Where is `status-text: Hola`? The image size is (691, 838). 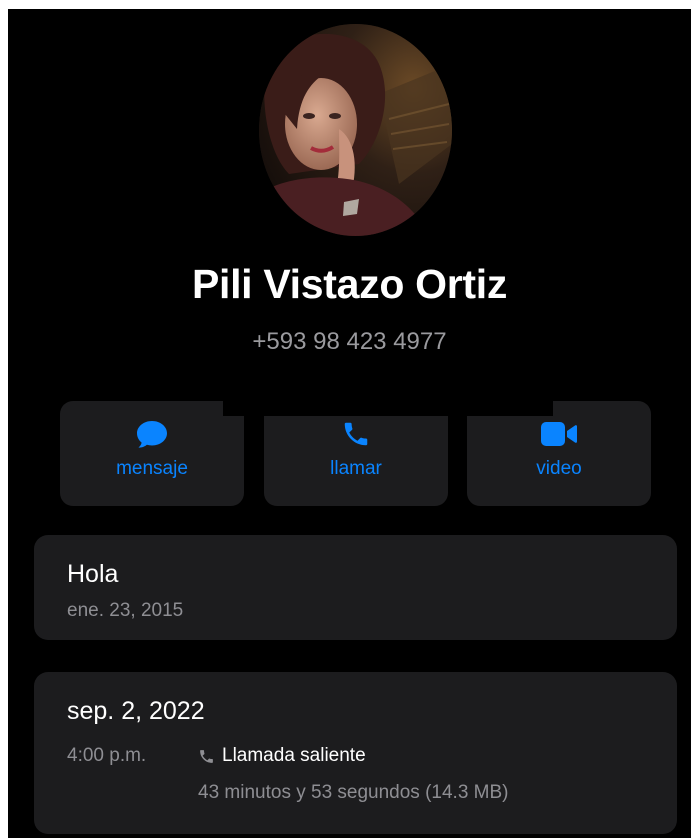 status-text: Hola is located at coordinates (93, 574).